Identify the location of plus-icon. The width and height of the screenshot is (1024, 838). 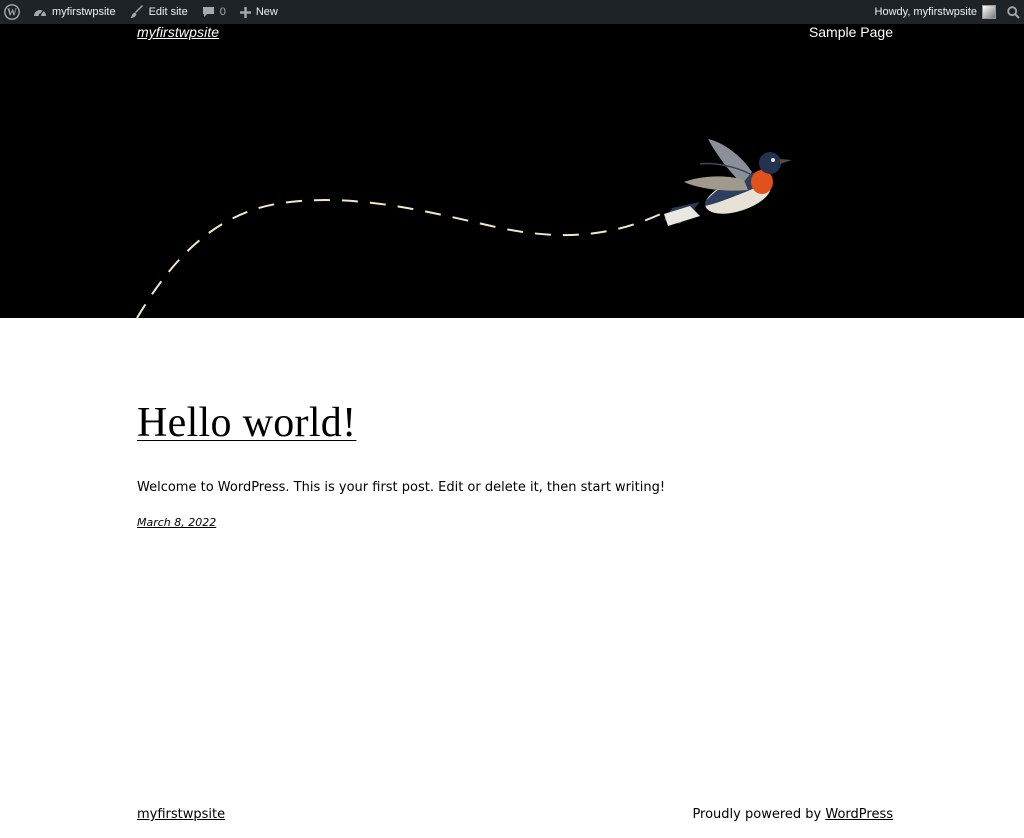
(245, 12).